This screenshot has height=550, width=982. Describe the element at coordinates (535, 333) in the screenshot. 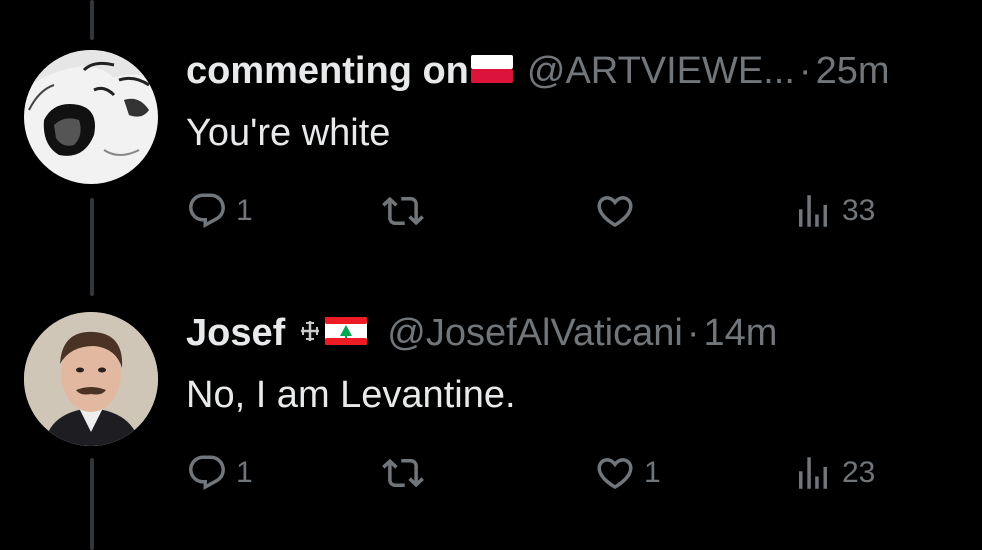

I see `handle: @JosefAlVaticani` at that location.